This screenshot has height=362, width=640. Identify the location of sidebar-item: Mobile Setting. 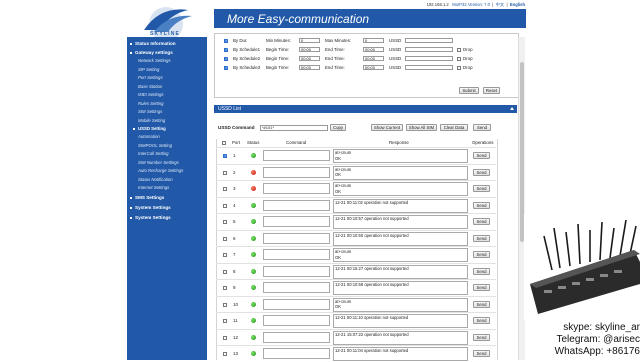
(172, 121).